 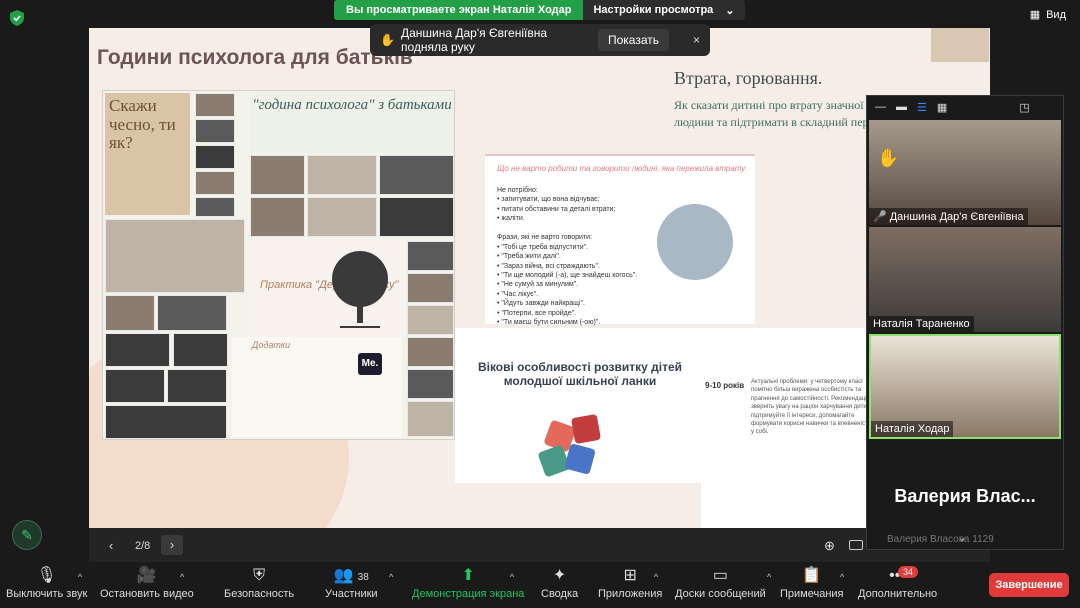 I want to click on security-button: ⛨ Безопасность, so click(x=259, y=583).